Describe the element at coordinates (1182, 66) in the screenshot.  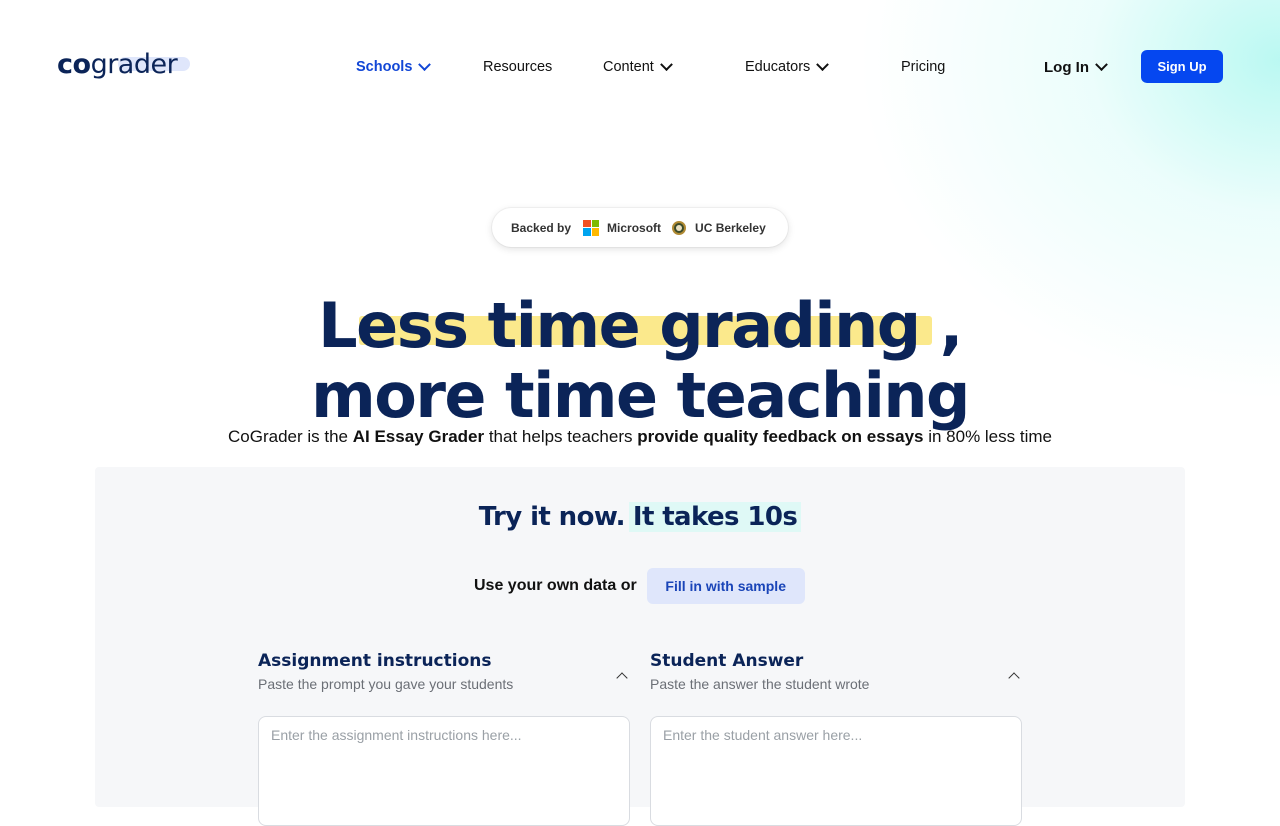
I see `signup-button: Sign Up` at that location.